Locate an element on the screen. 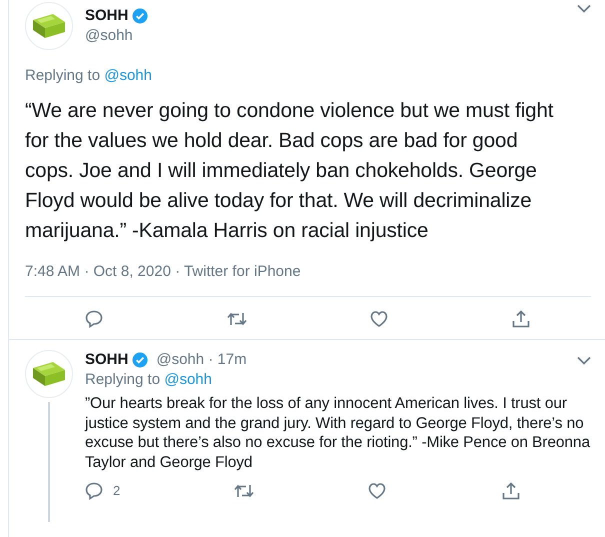  reply-button: 2 is located at coordinates (102, 490).